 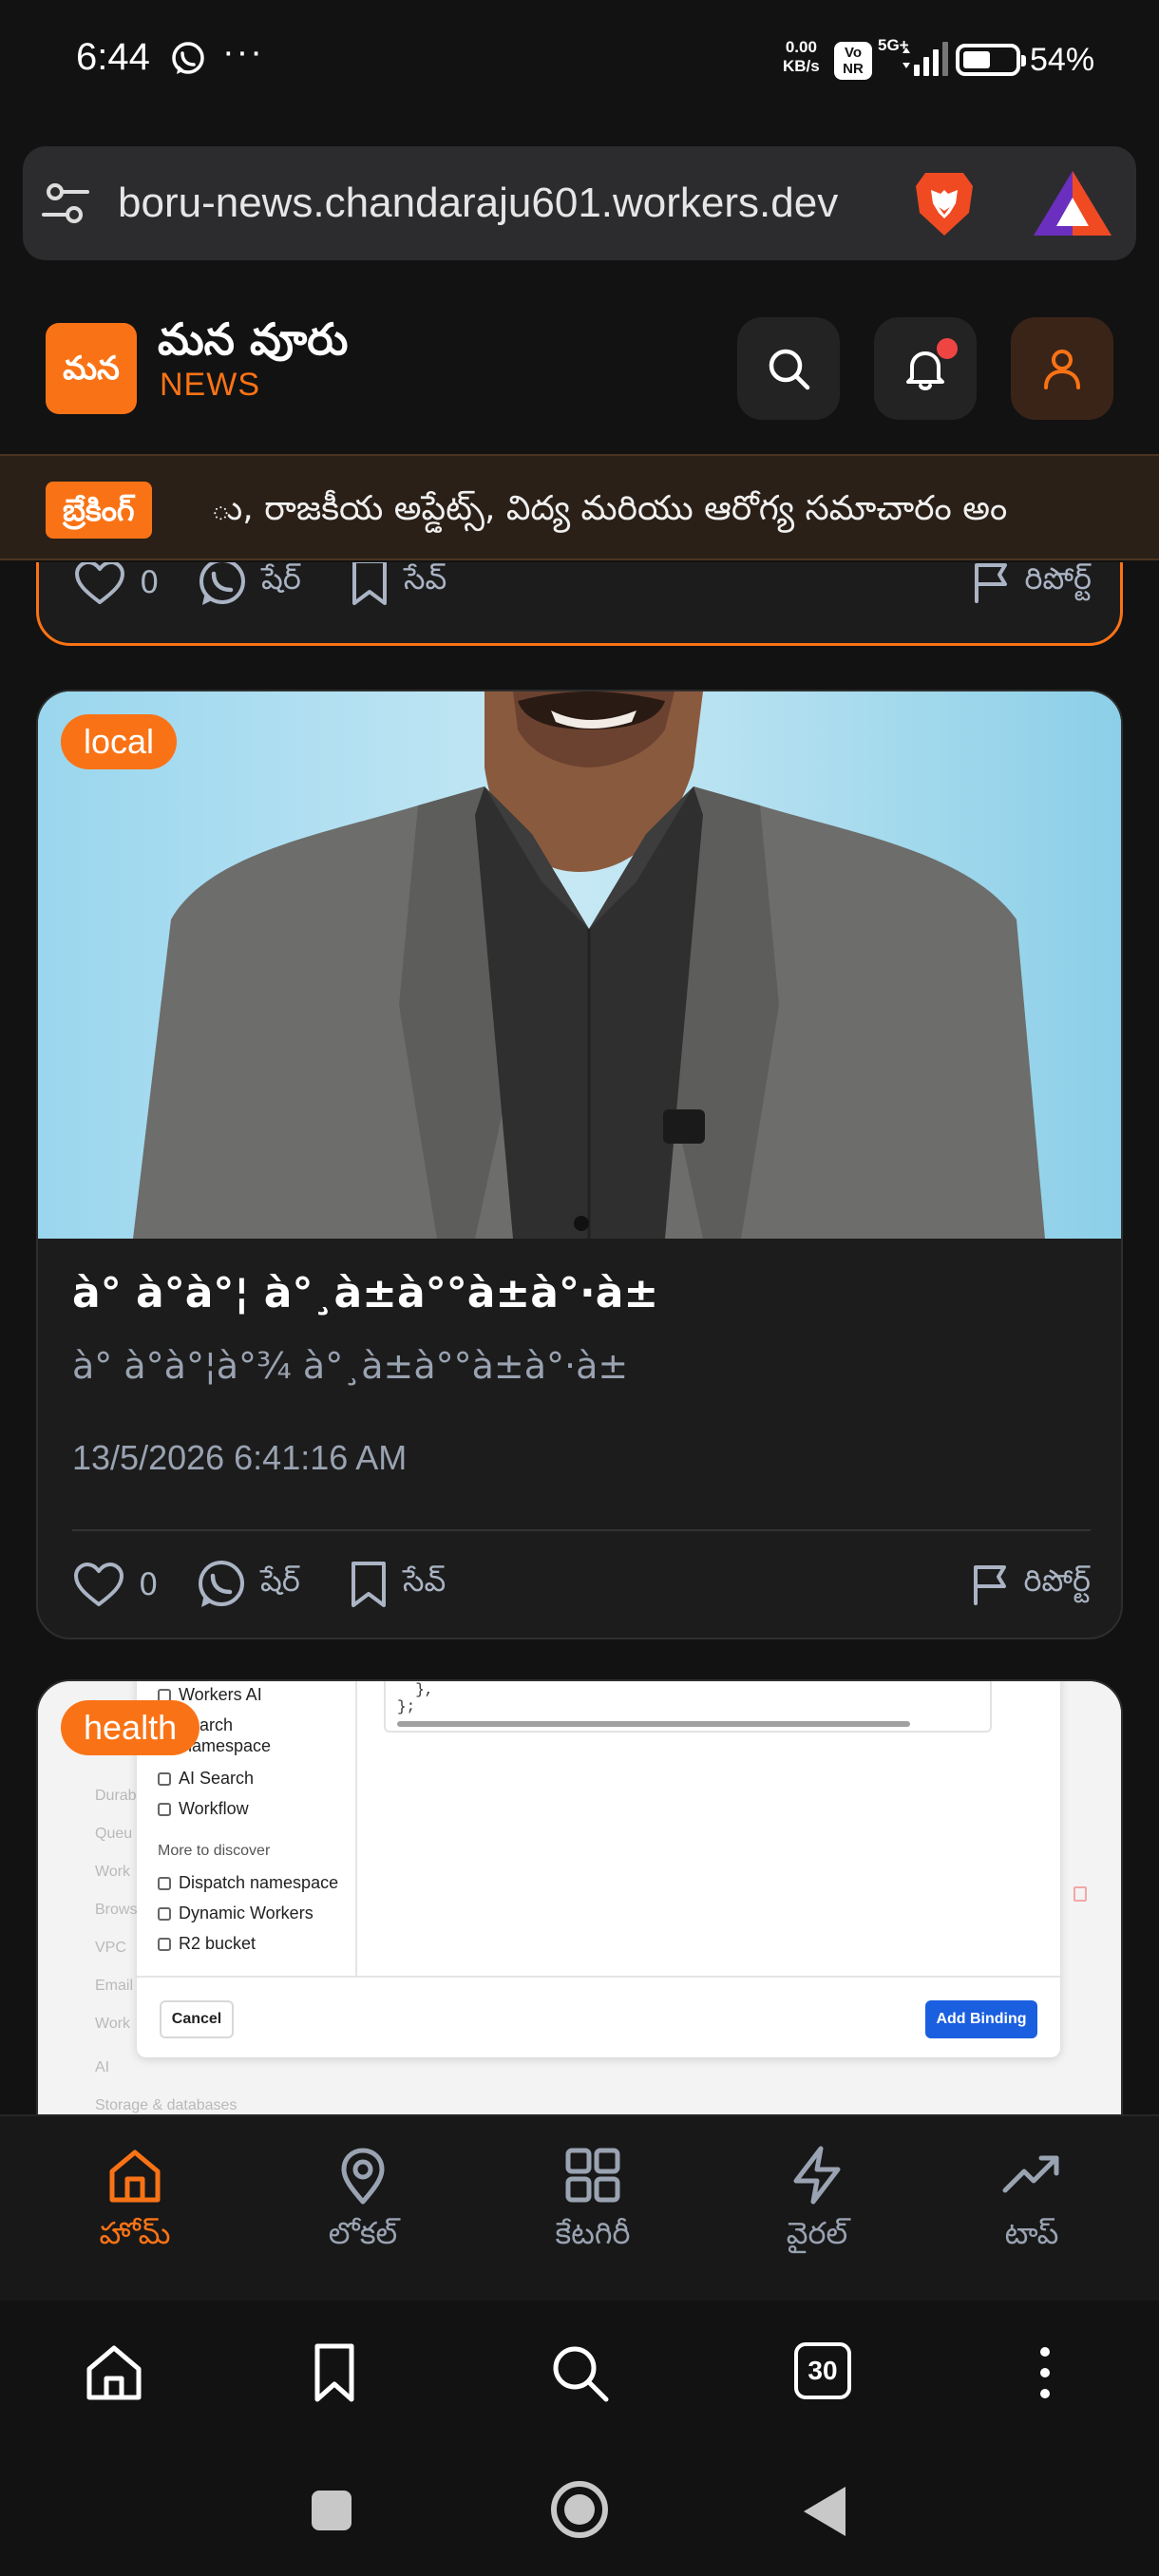 I want to click on nav-home: హోమ్, so click(x=135, y=2202).